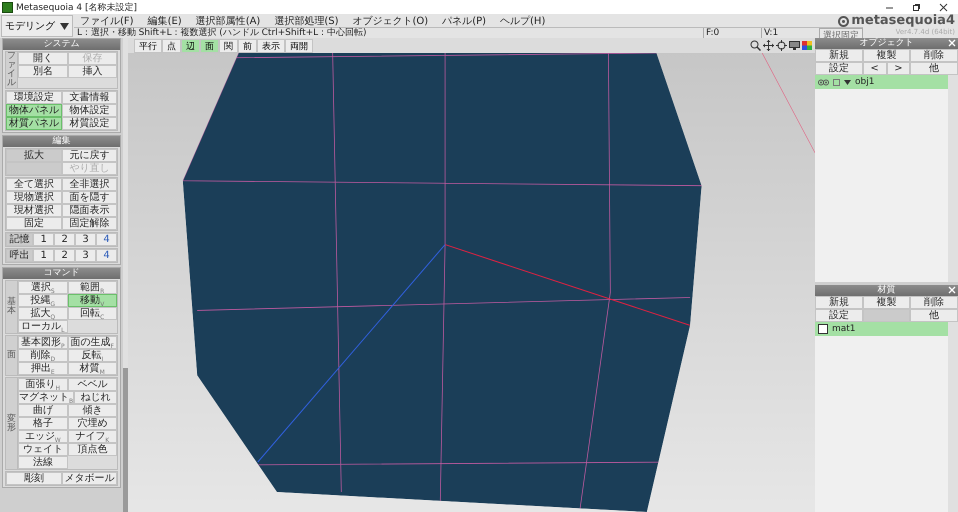 The height and width of the screenshot is (512, 958). Describe the element at coordinates (92, 449) in the screenshot. I see `command-button: 頂点色` at that location.